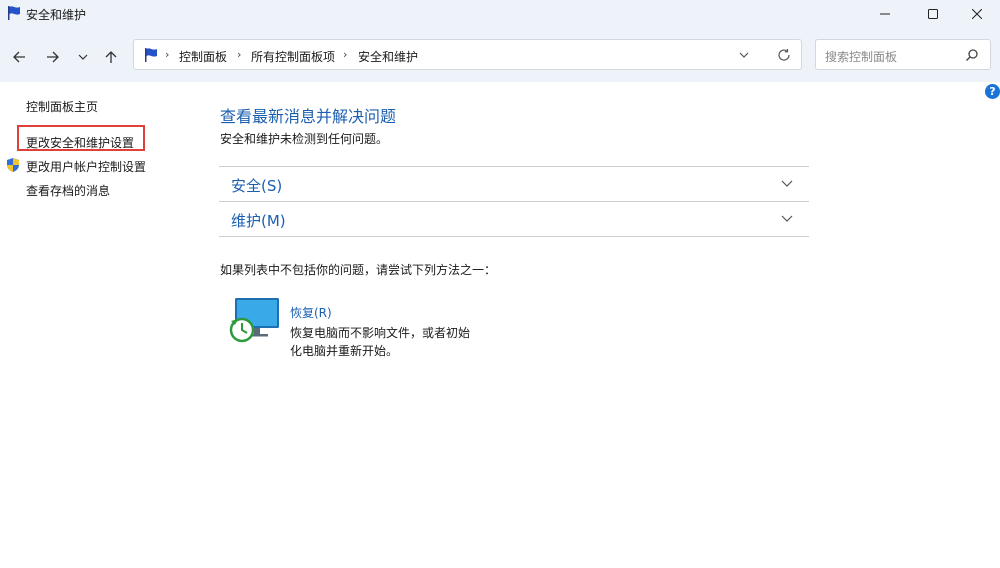 The image size is (1000, 568). Describe the element at coordinates (203, 56) in the screenshot. I see `breadcrumb-control-panel: 控制面板` at that location.